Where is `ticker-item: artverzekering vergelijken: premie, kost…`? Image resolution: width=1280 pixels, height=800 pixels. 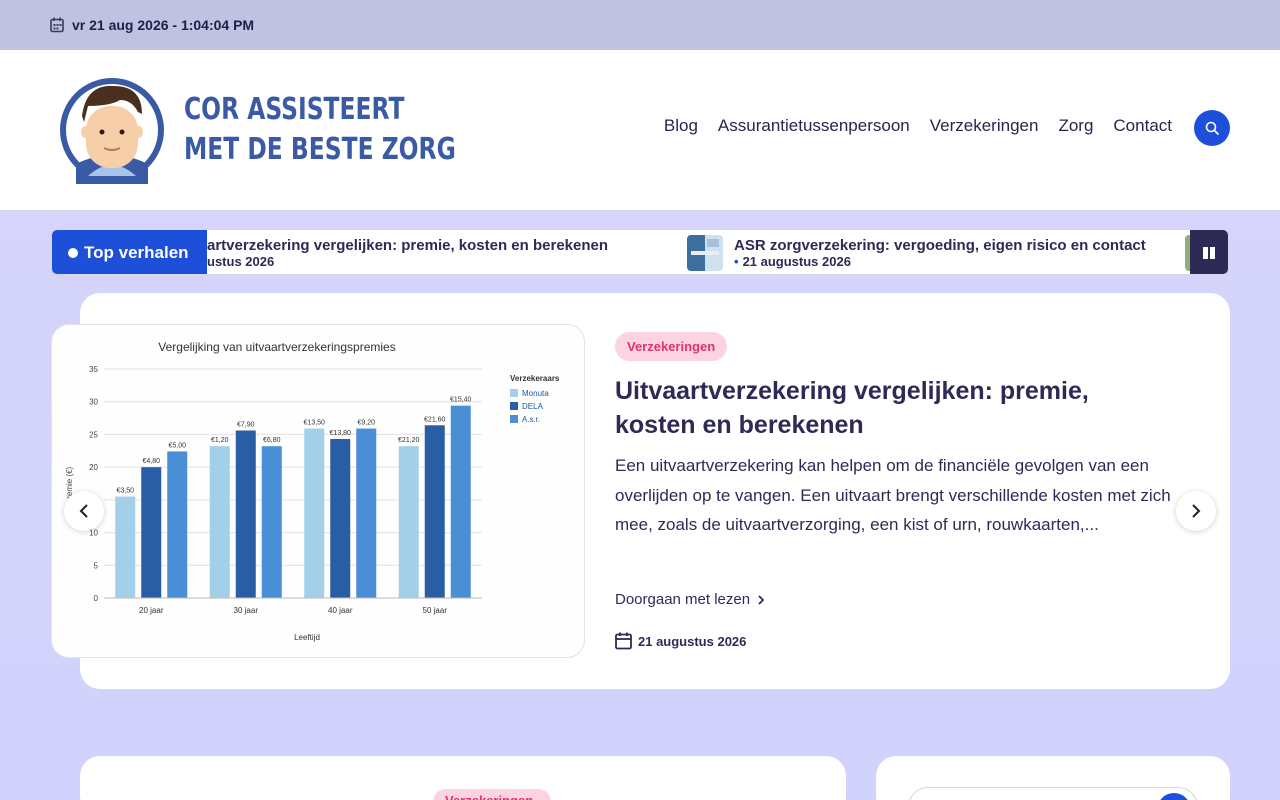 ticker-item: artverzekering vergelijken: premie, kost… is located at coordinates (430, 252).